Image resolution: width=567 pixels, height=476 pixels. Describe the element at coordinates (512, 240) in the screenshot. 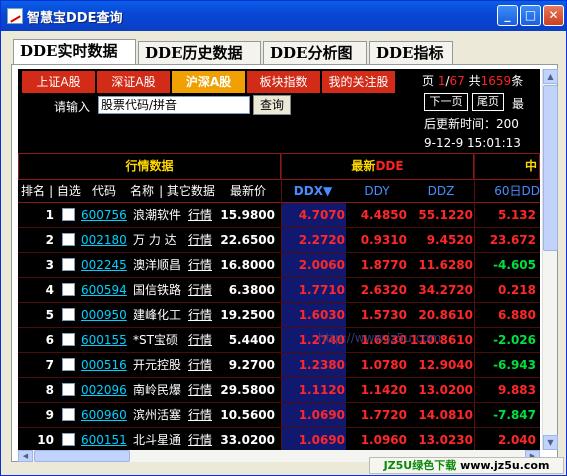

I see `d60-value: 23.672` at that location.